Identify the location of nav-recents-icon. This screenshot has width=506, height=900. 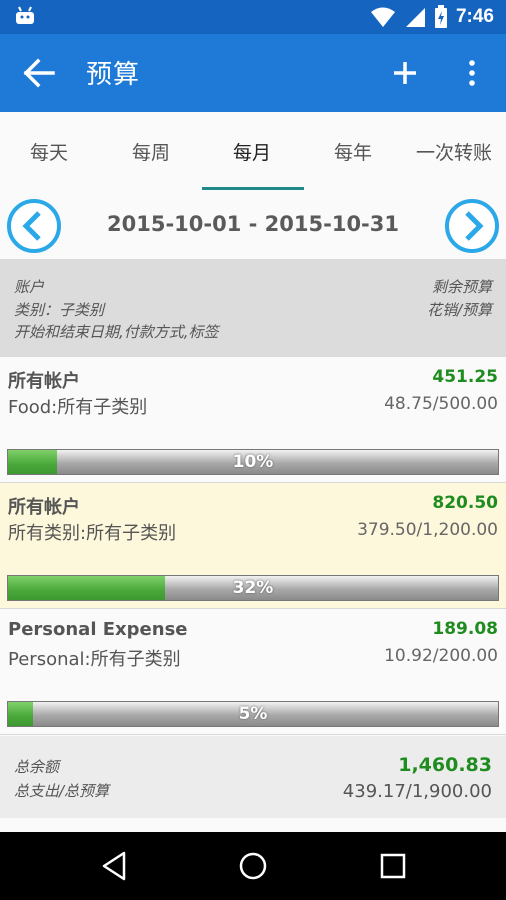
(393, 866).